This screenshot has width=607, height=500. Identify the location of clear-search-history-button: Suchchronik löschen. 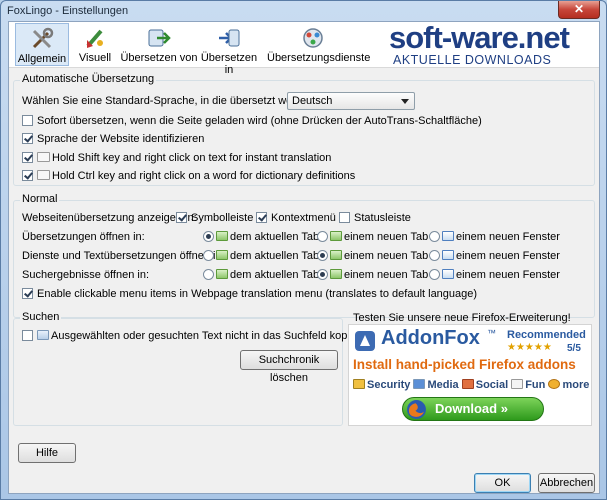
(289, 367).